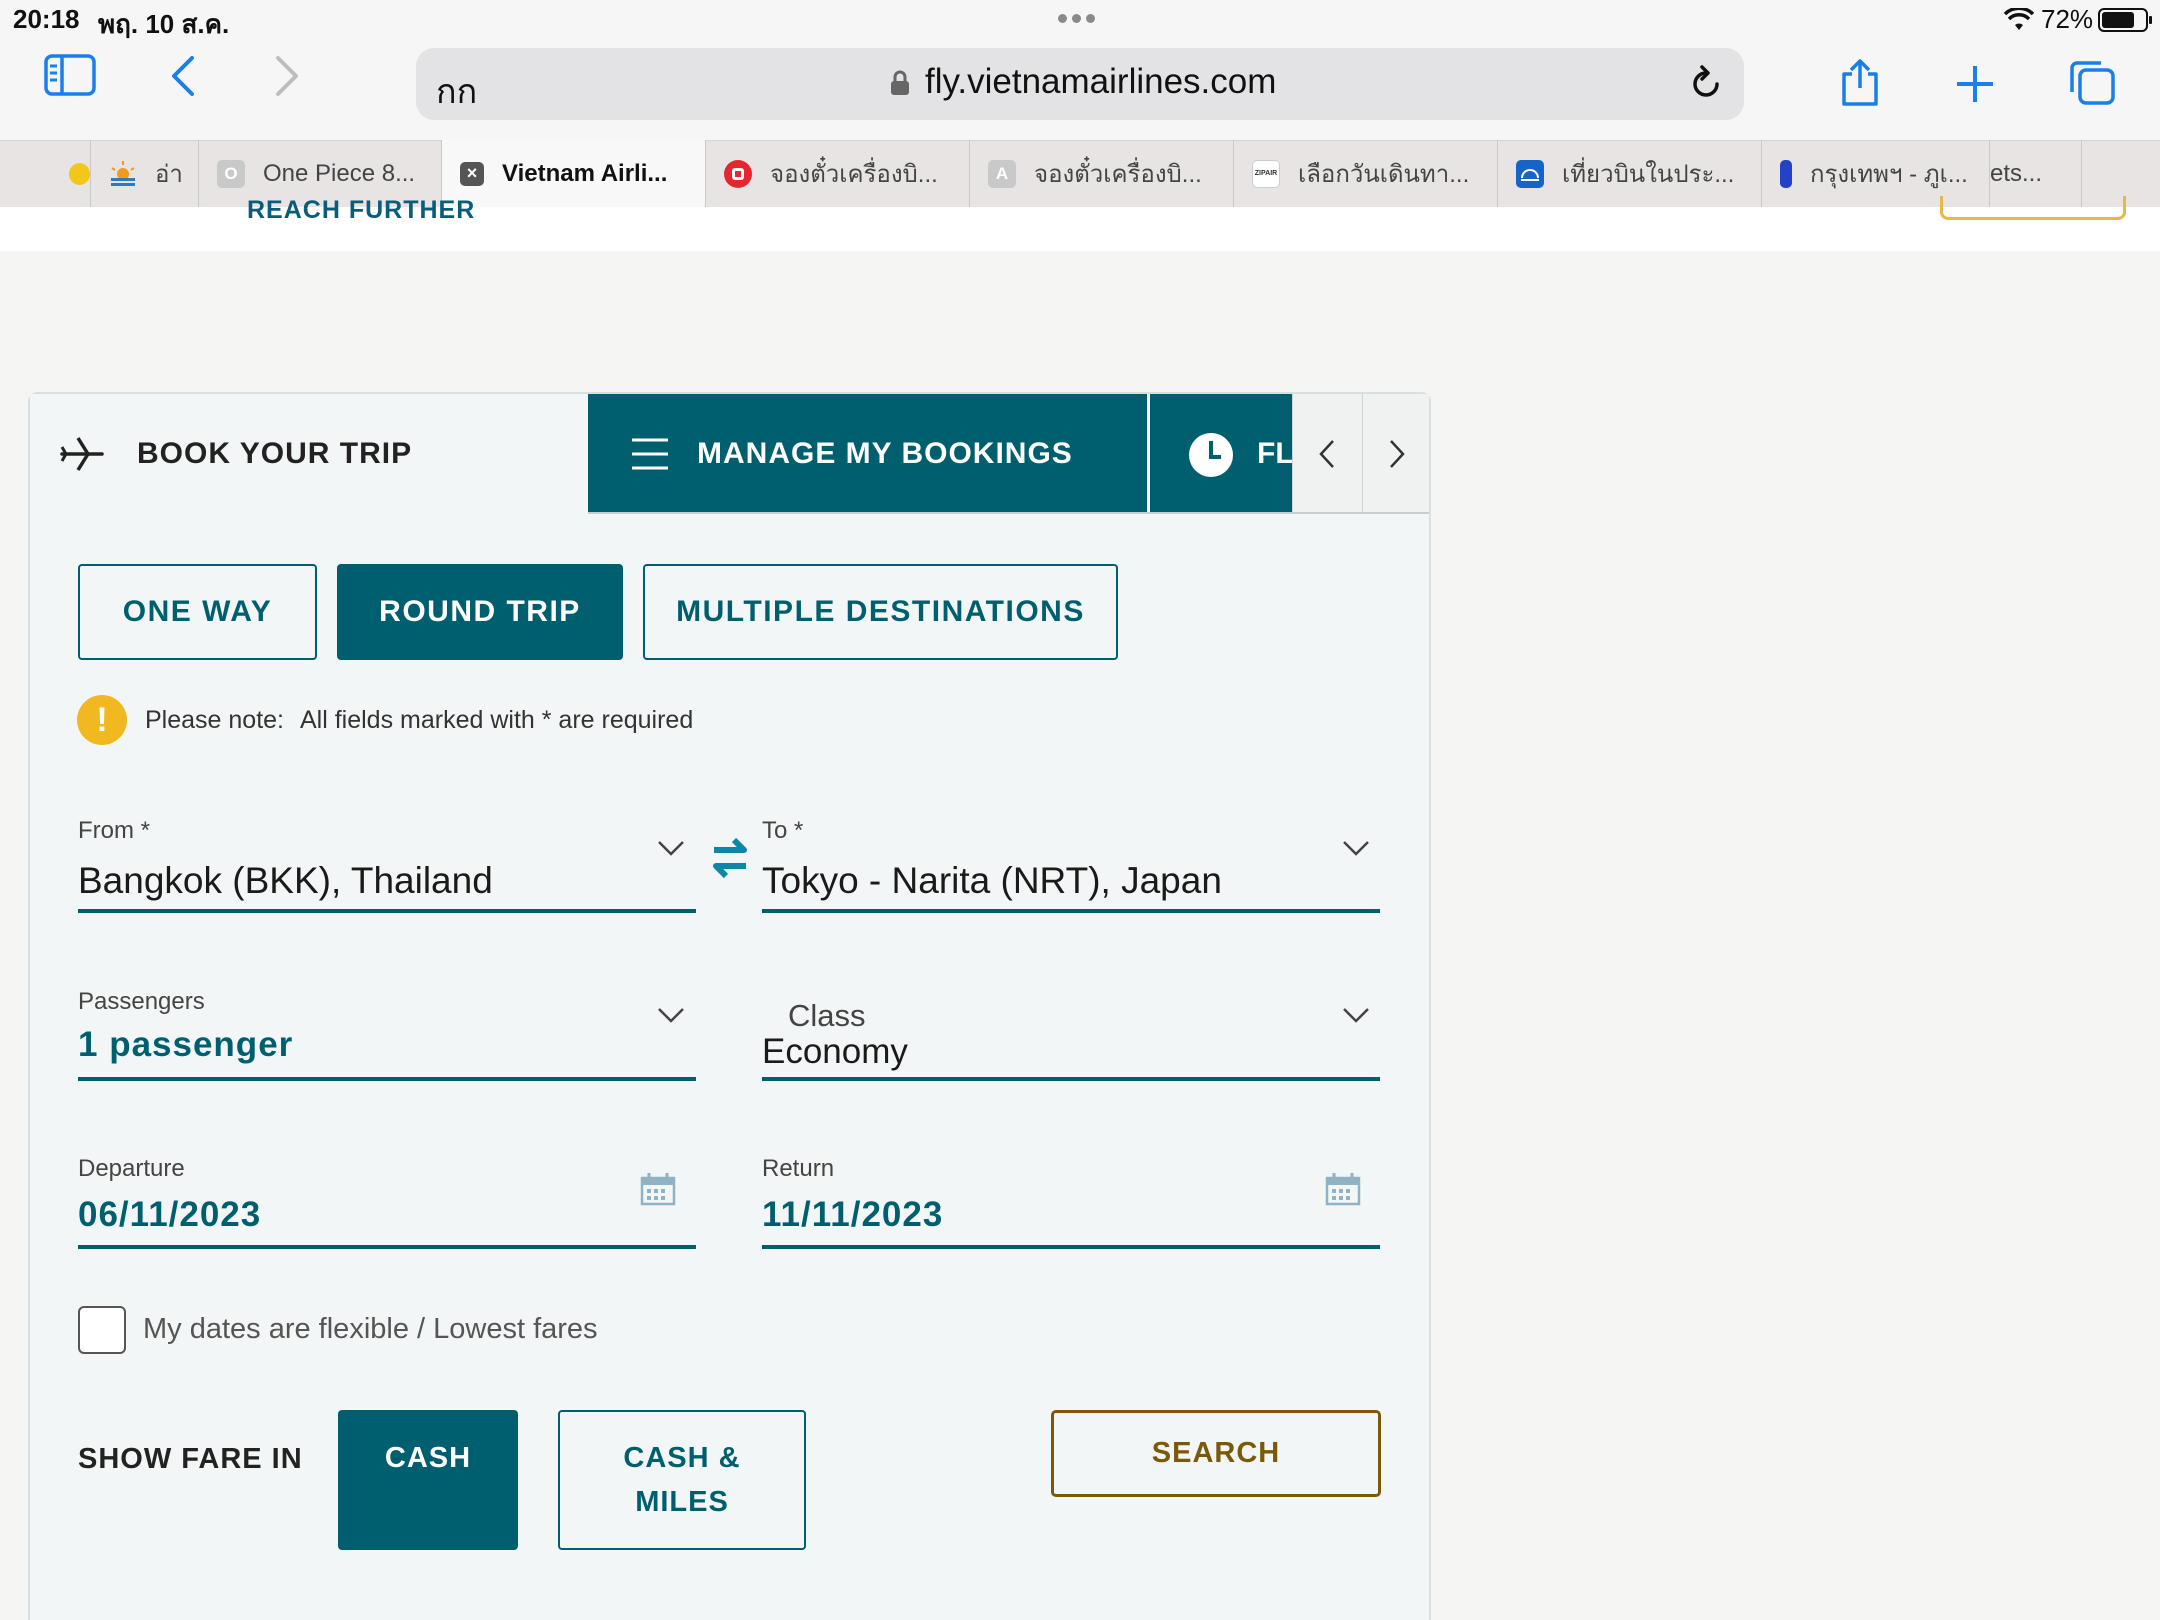 The height and width of the screenshot is (1620, 2160). Describe the element at coordinates (169, 1215) in the screenshot. I see `departure-field: 06/11/2023` at that location.